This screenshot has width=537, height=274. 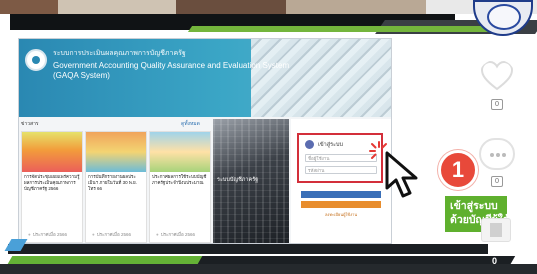 What do you see at coordinates (474, 206) in the screenshot?
I see `callout-line-1: เข้าสู่ระบบ` at bounding box center [474, 206].